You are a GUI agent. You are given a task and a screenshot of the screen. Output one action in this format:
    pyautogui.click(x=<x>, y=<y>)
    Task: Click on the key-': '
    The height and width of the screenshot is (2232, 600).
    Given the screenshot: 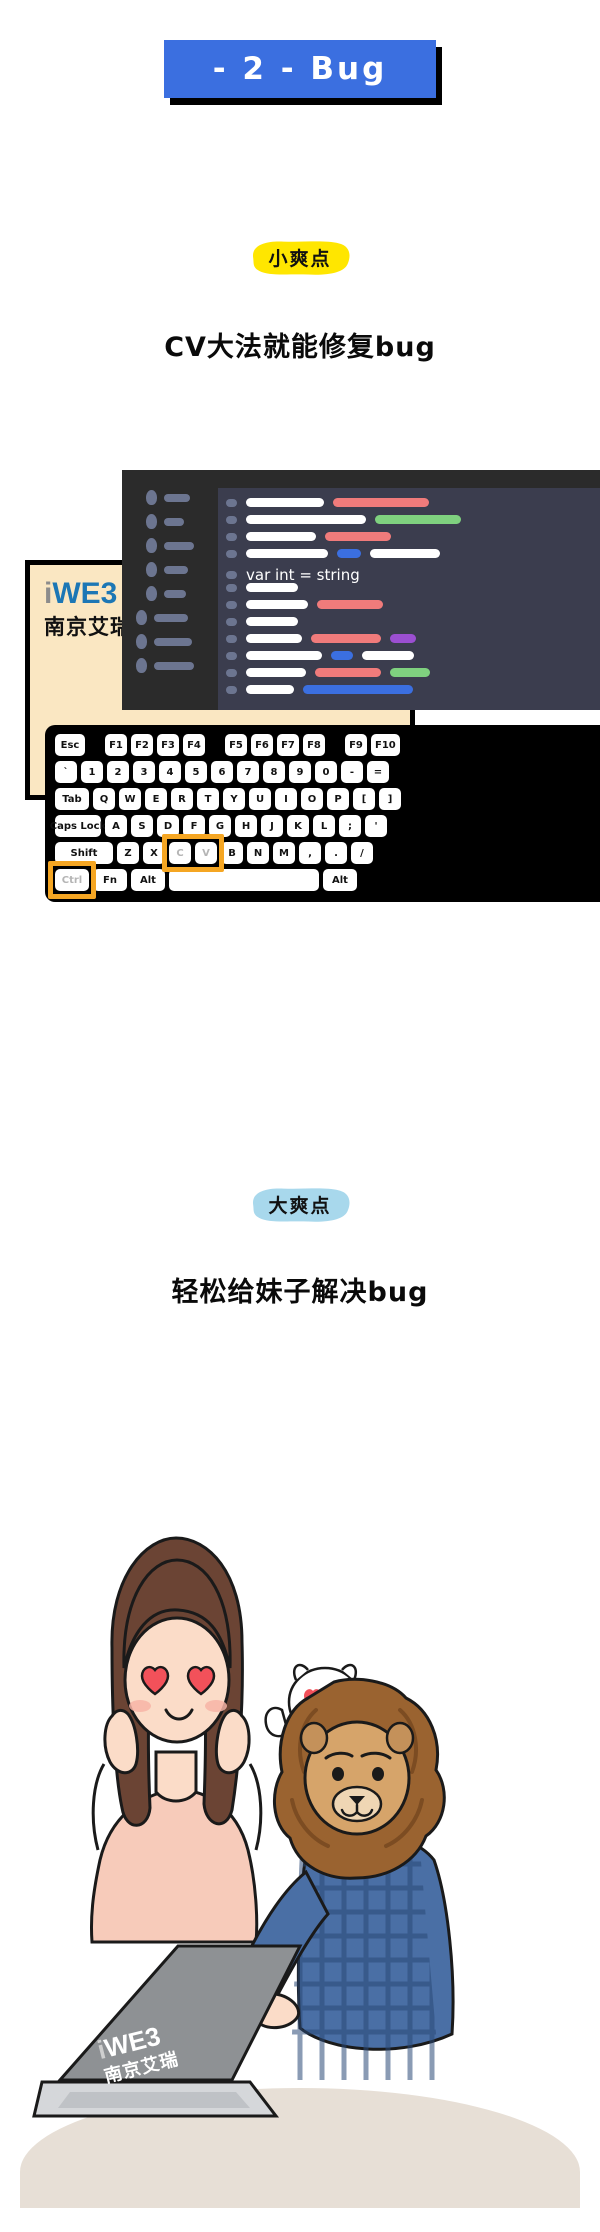 What is the action you would take?
    pyautogui.click(x=376, y=826)
    